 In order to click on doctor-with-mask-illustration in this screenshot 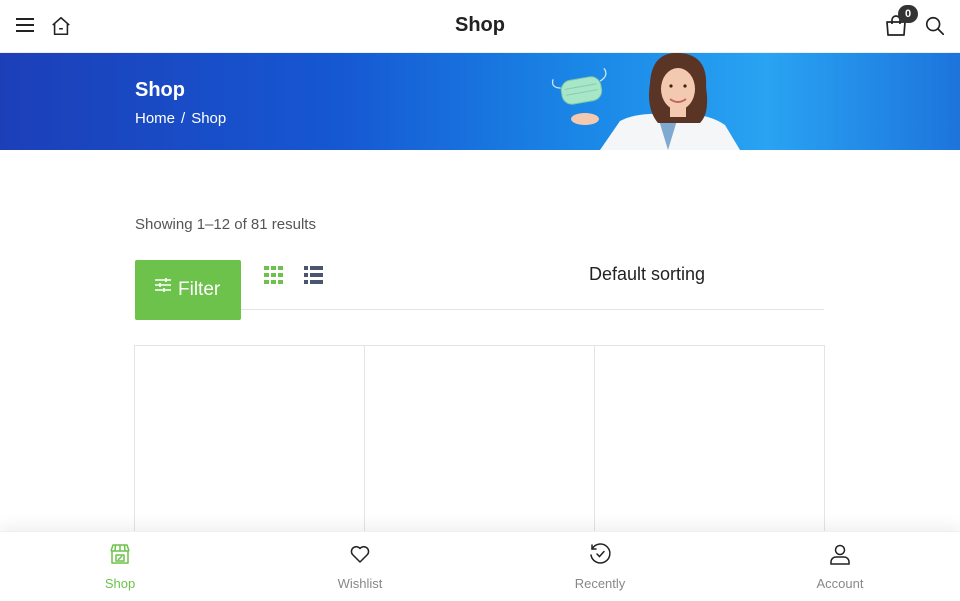, I will do `click(645, 101)`.